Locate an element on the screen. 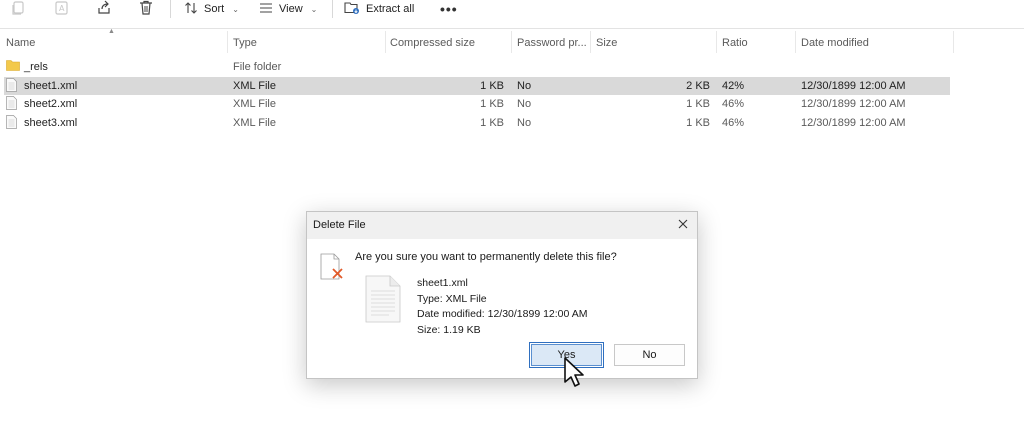  view-label: View is located at coordinates (291, 9).